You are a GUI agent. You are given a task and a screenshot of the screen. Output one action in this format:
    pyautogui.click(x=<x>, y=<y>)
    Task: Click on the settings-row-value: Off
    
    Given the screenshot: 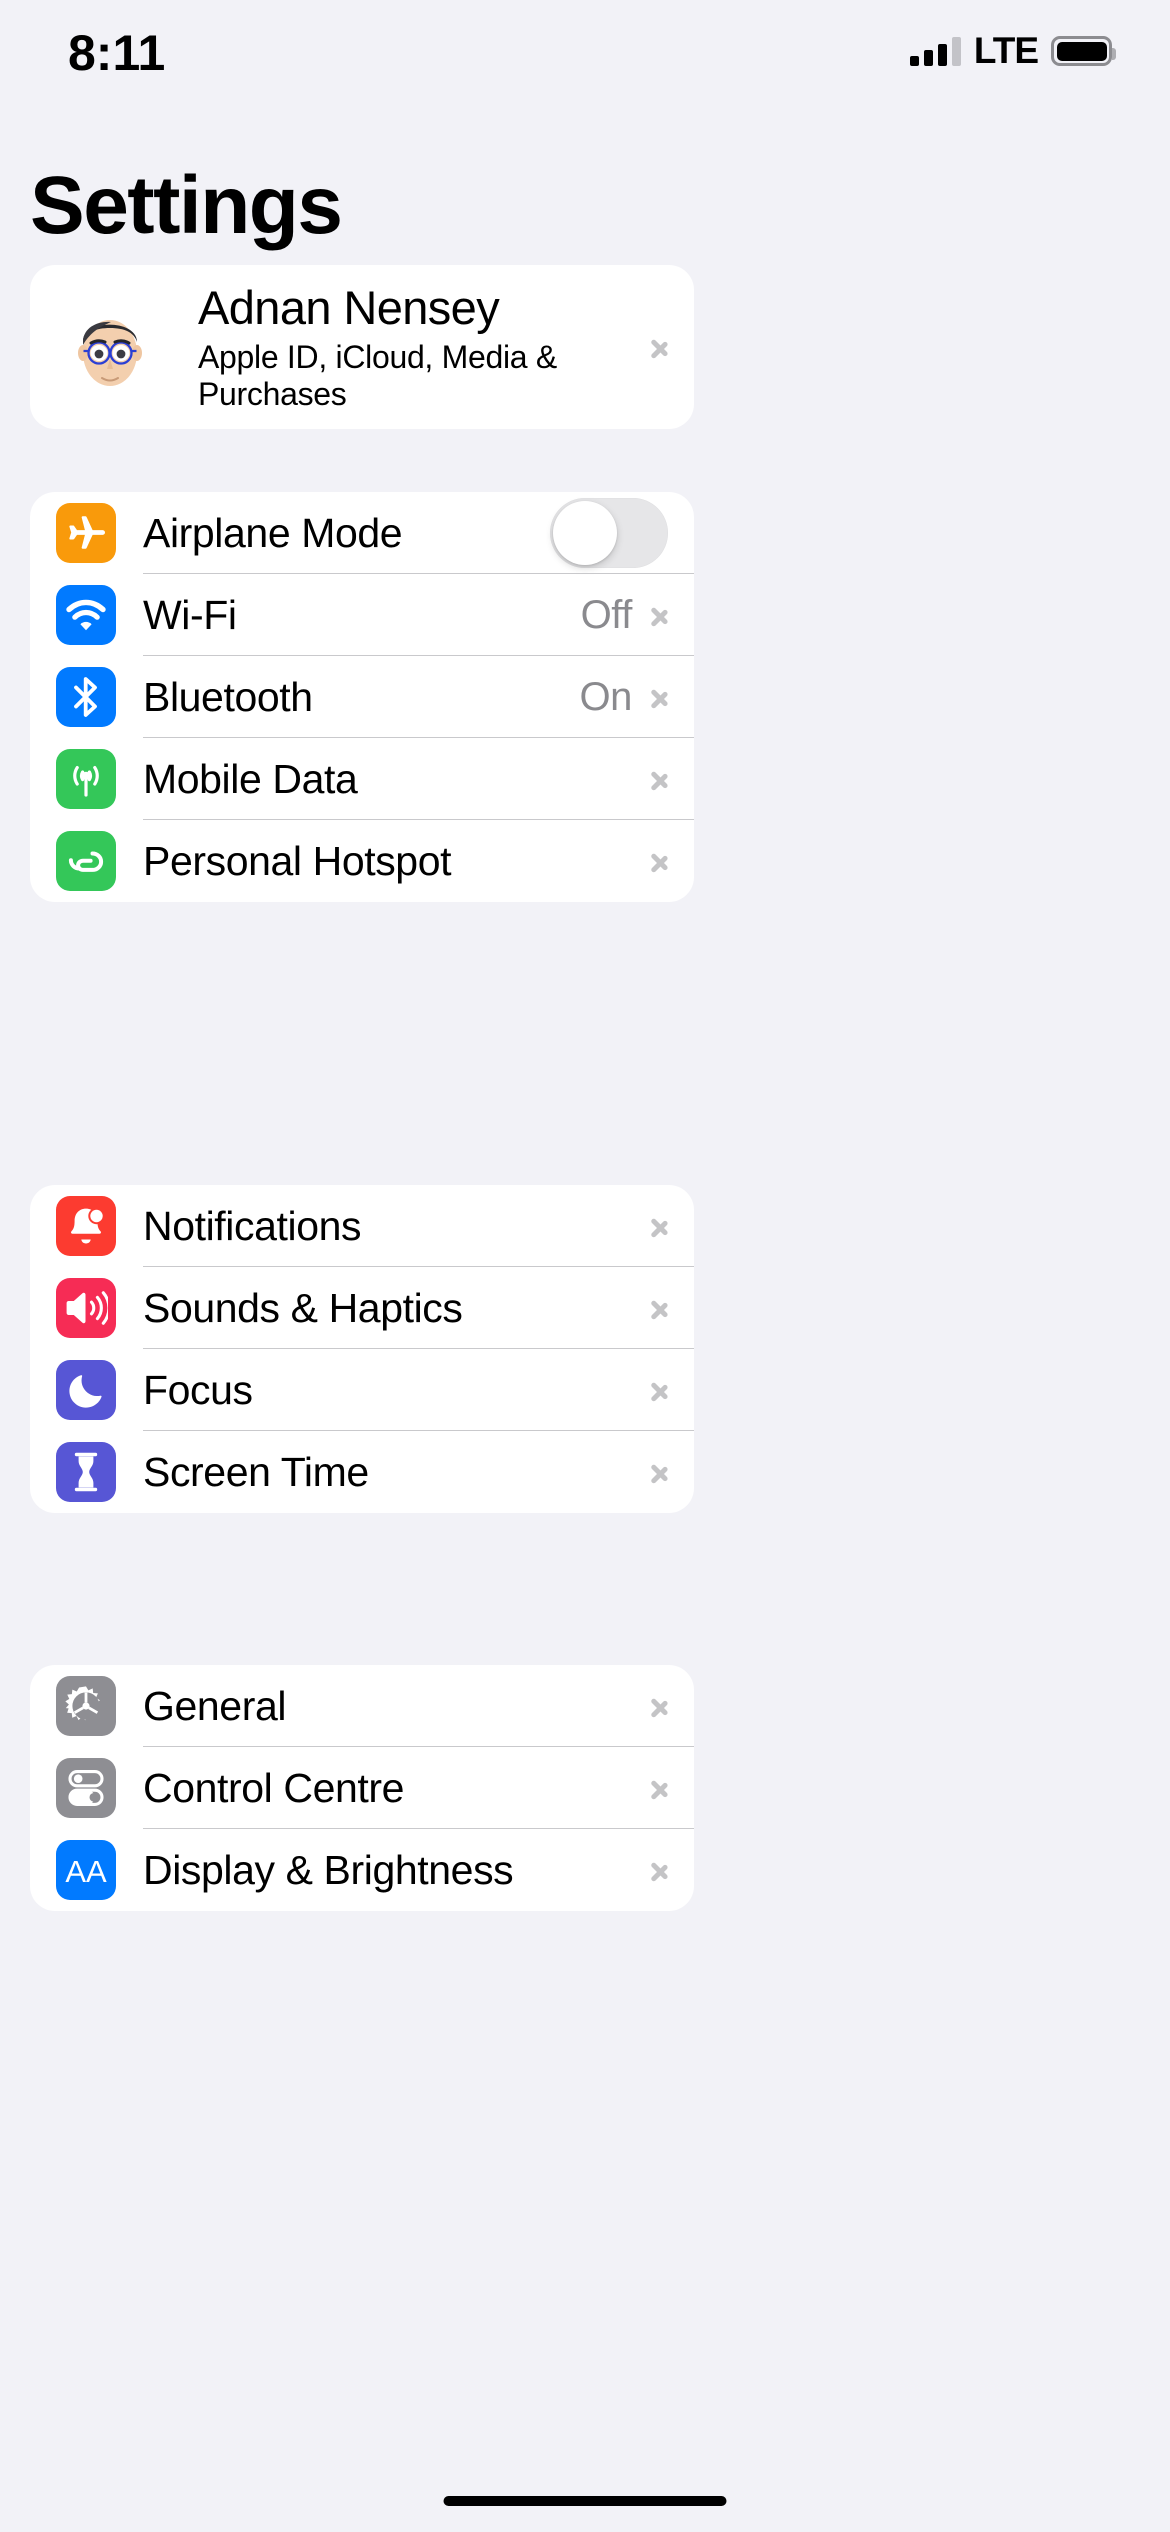 What is the action you would take?
    pyautogui.click(x=606, y=614)
    